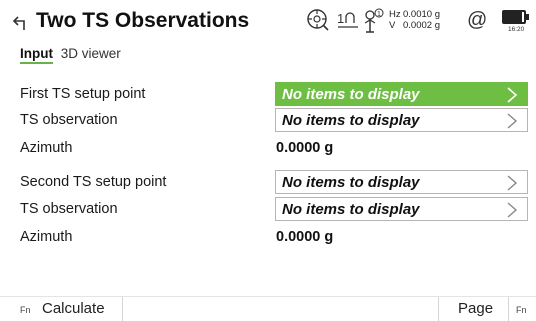 Image resolution: width=536 pixels, height=321 pixels. I want to click on azimuth-2-value: 0.0000 g, so click(305, 237).